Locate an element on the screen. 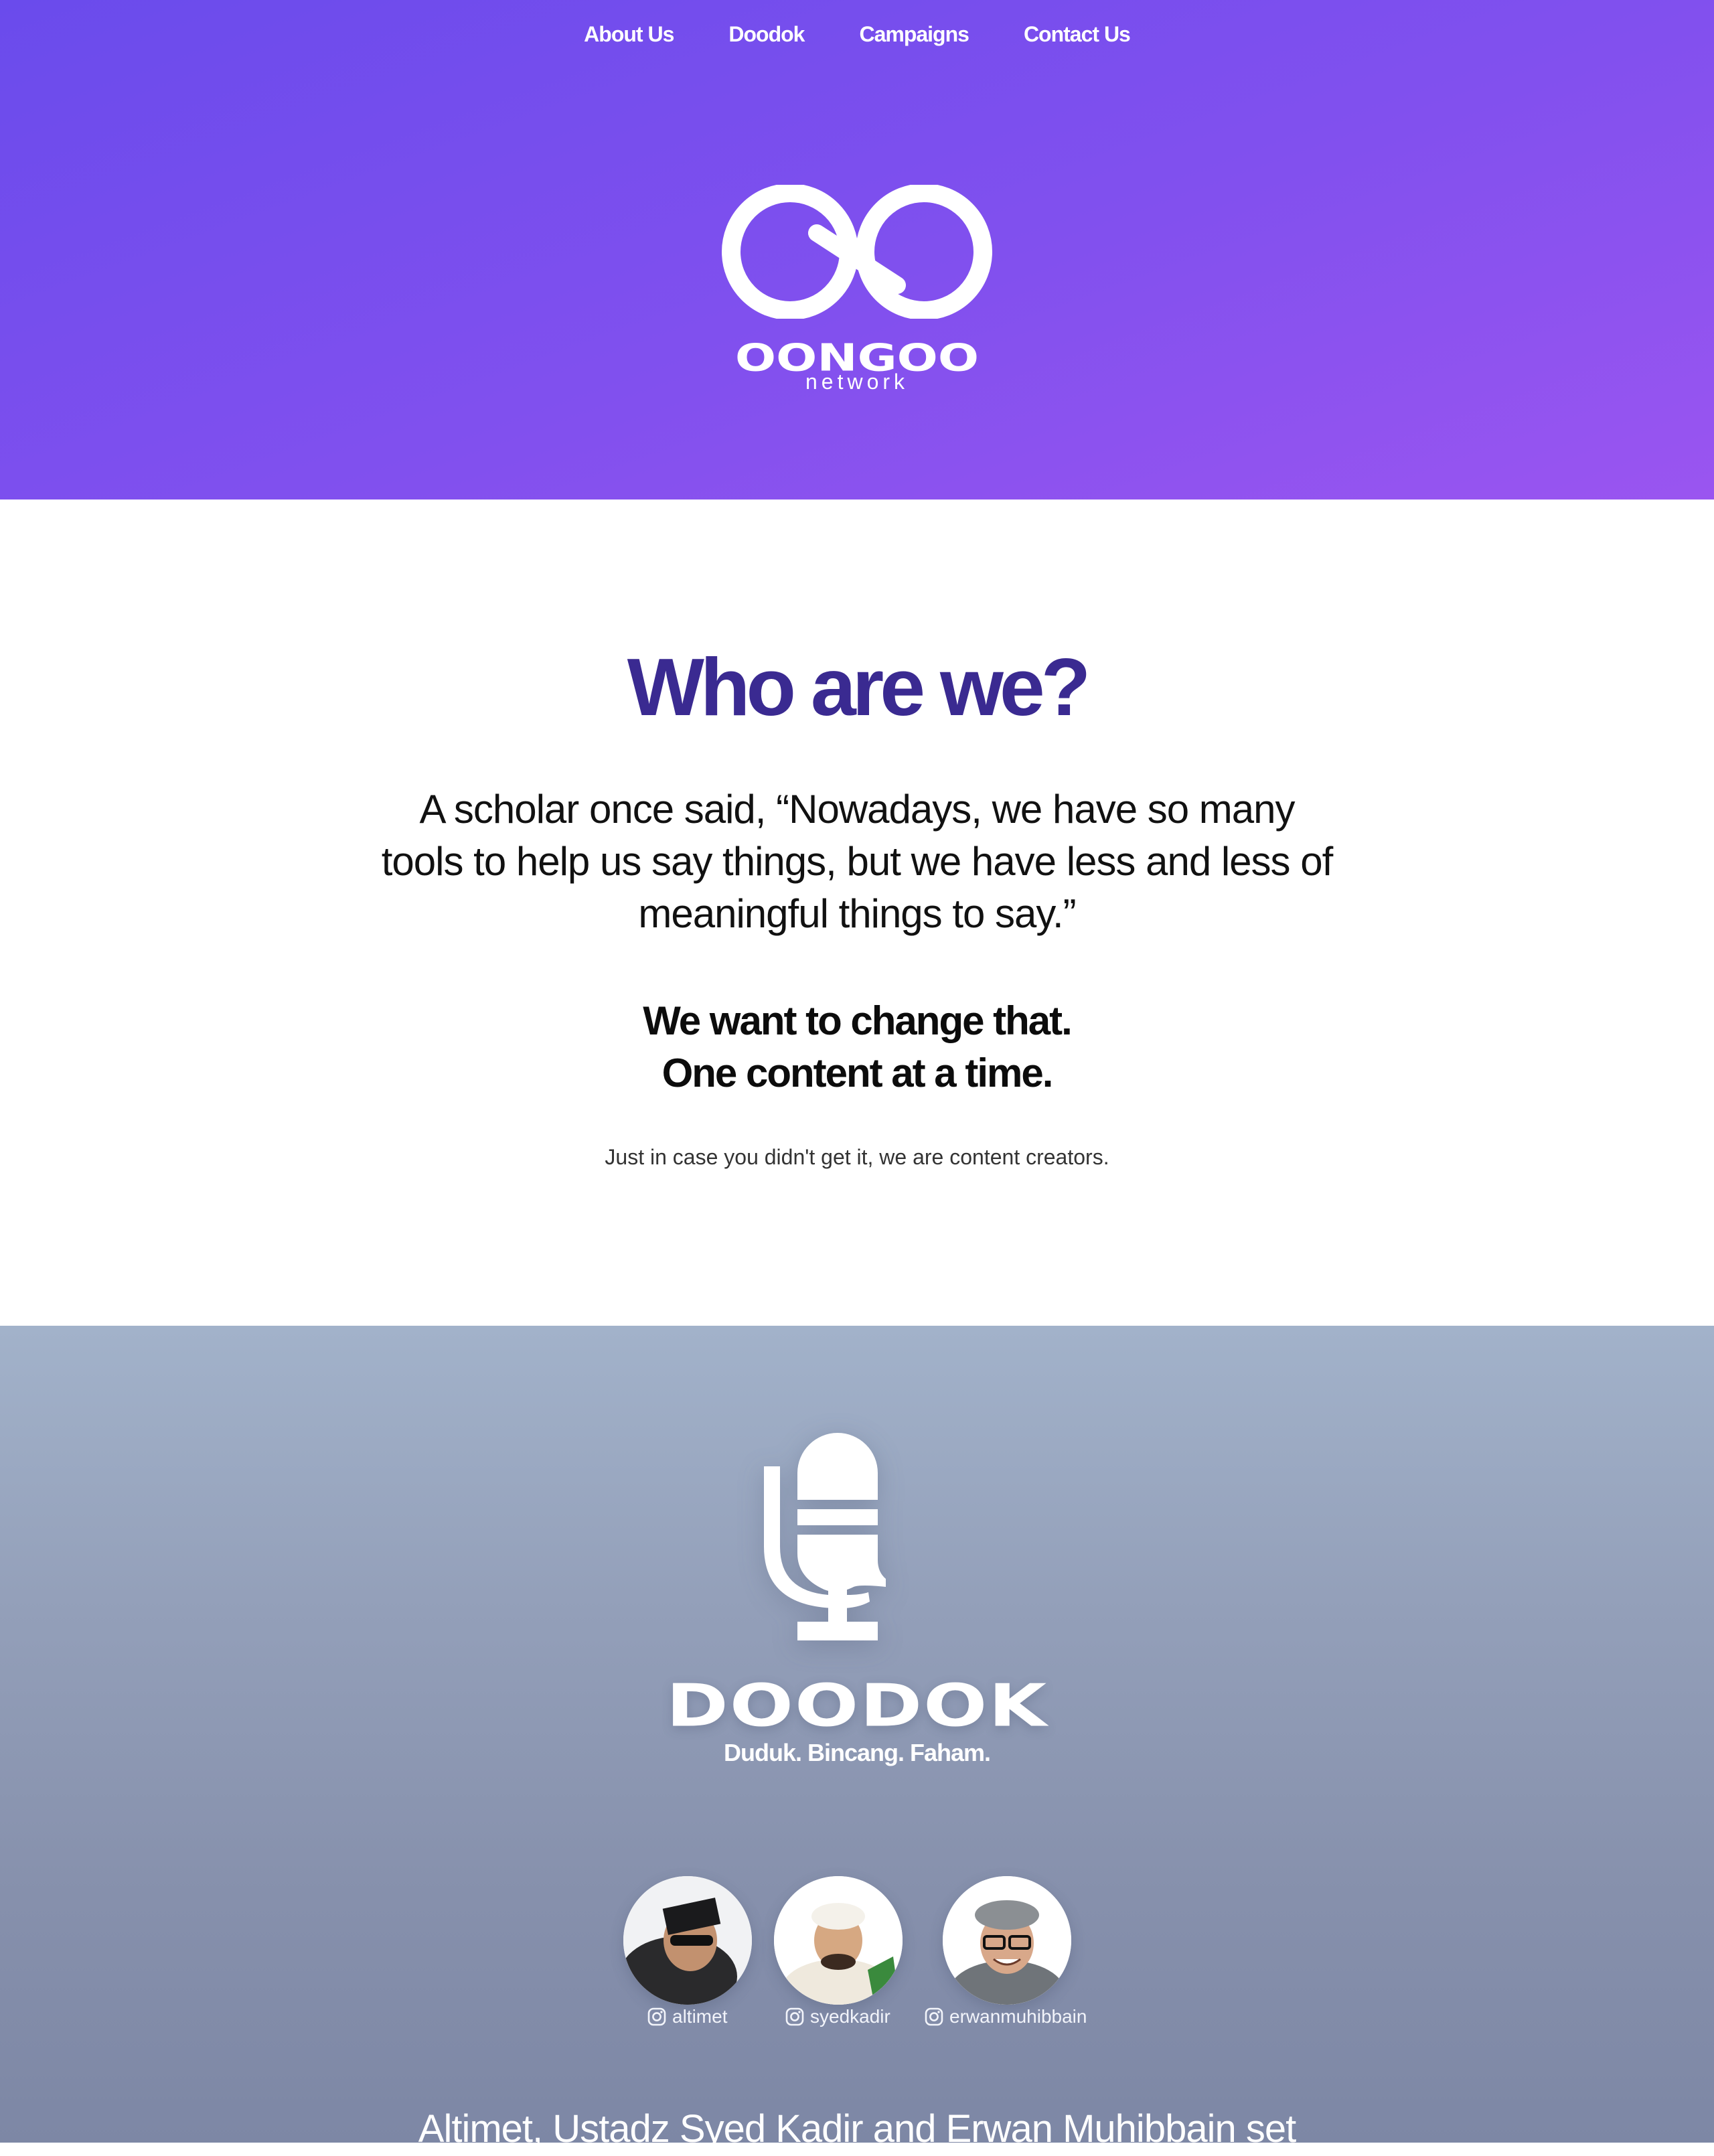 The width and height of the screenshot is (1714, 2156). avatar-altimet-image is located at coordinates (688, 1940).